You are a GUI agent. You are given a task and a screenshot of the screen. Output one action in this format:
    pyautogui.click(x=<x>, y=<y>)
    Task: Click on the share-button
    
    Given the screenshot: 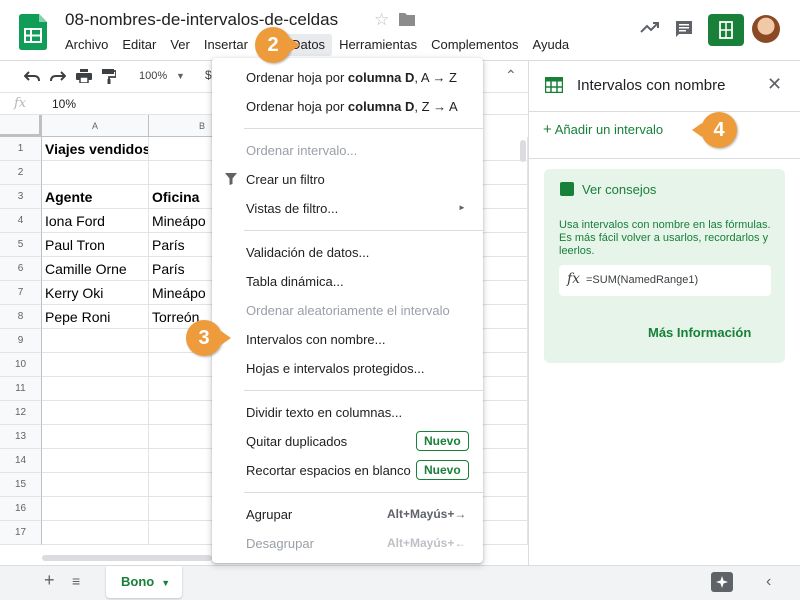 What is the action you would take?
    pyautogui.click(x=726, y=30)
    